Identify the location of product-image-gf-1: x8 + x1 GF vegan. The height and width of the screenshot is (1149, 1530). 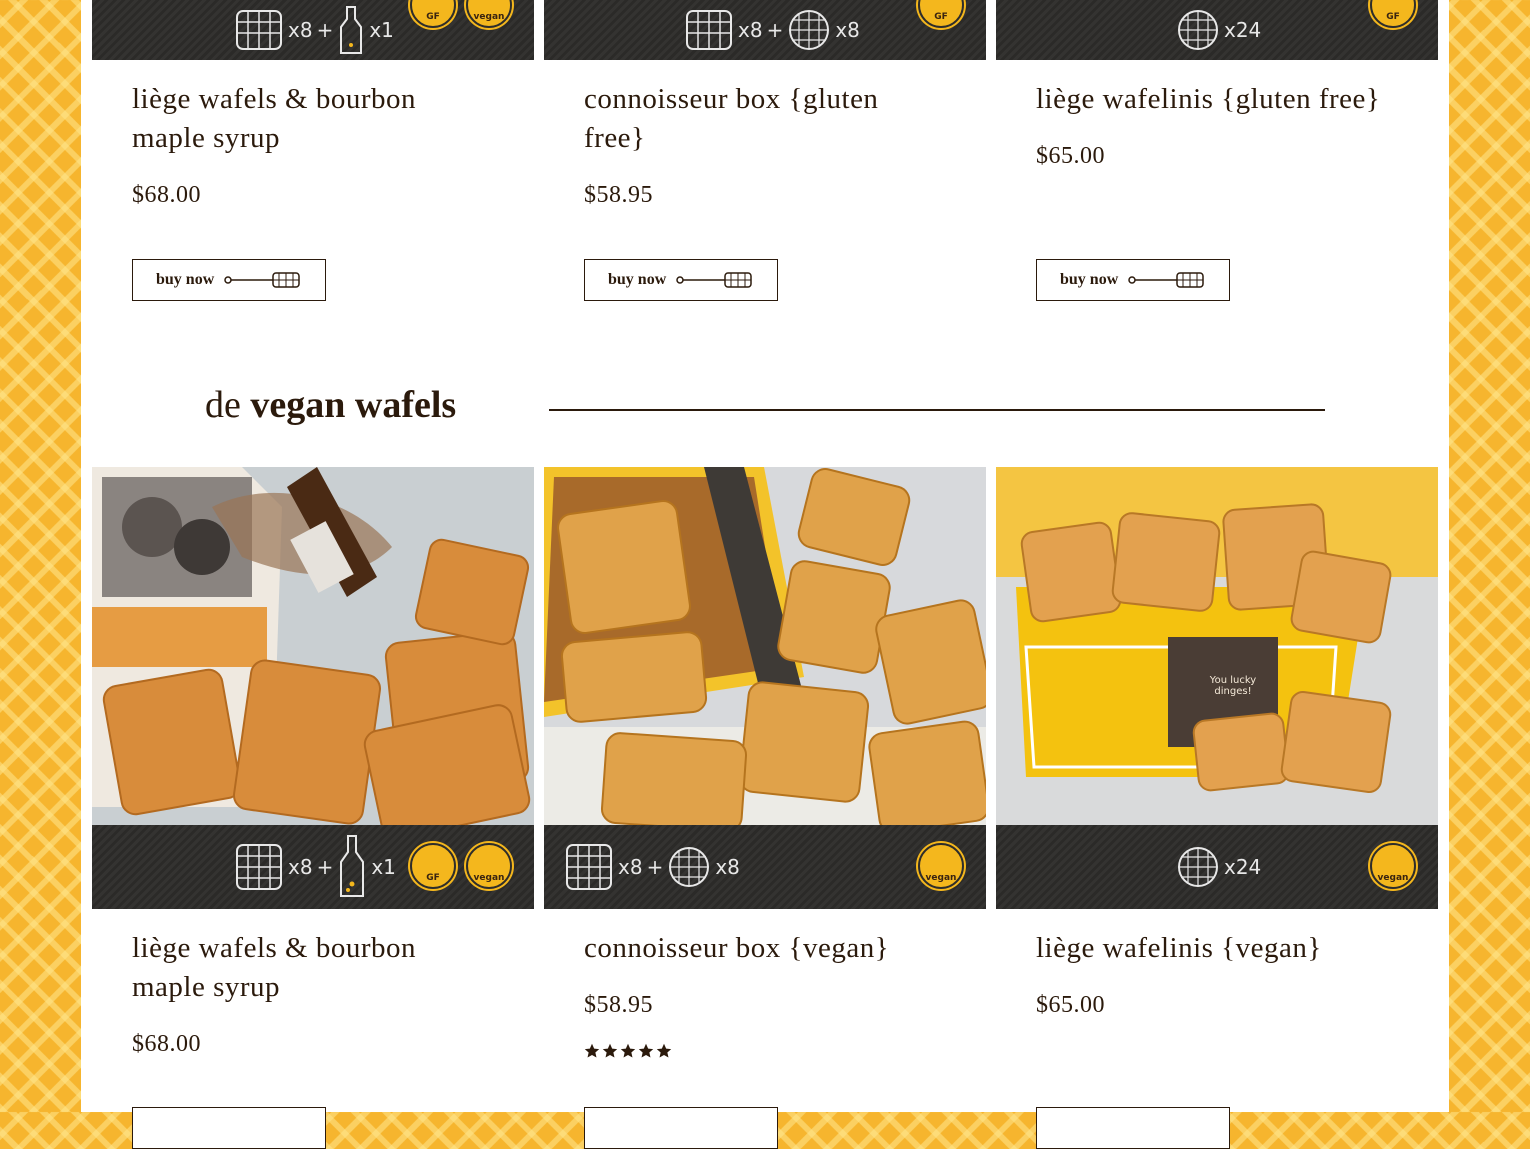
(313, 30).